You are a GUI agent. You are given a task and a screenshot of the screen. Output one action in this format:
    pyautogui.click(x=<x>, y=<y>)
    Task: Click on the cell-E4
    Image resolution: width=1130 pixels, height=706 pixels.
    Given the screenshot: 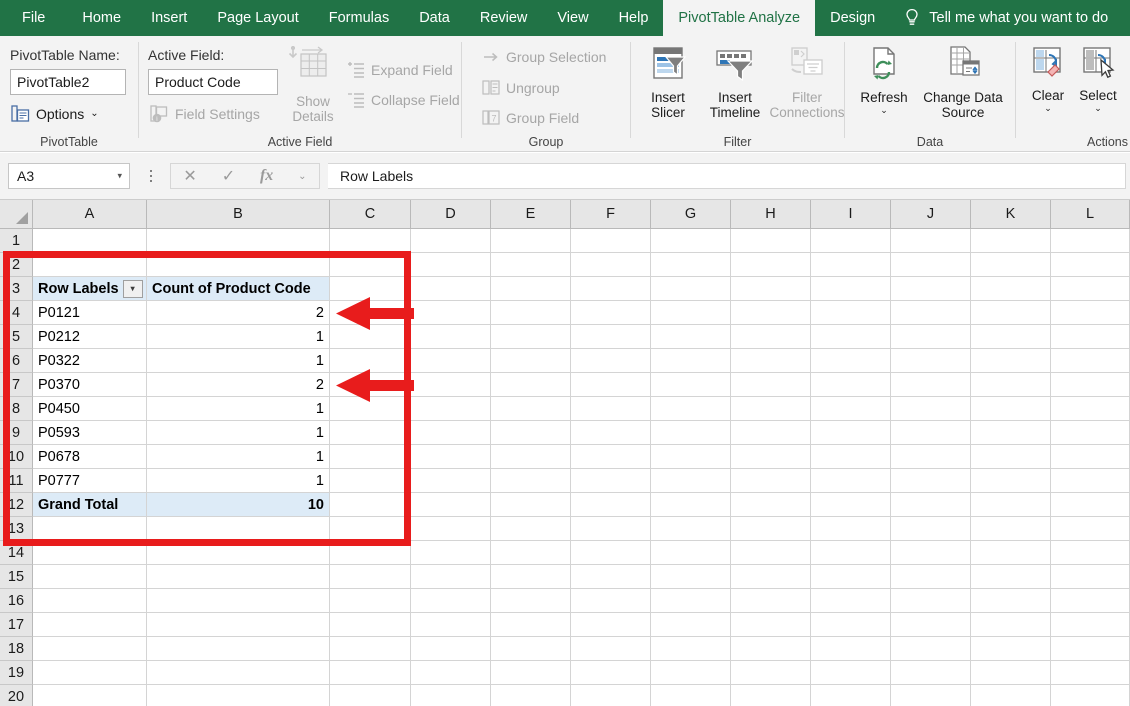 What is the action you would take?
    pyautogui.click(x=531, y=313)
    